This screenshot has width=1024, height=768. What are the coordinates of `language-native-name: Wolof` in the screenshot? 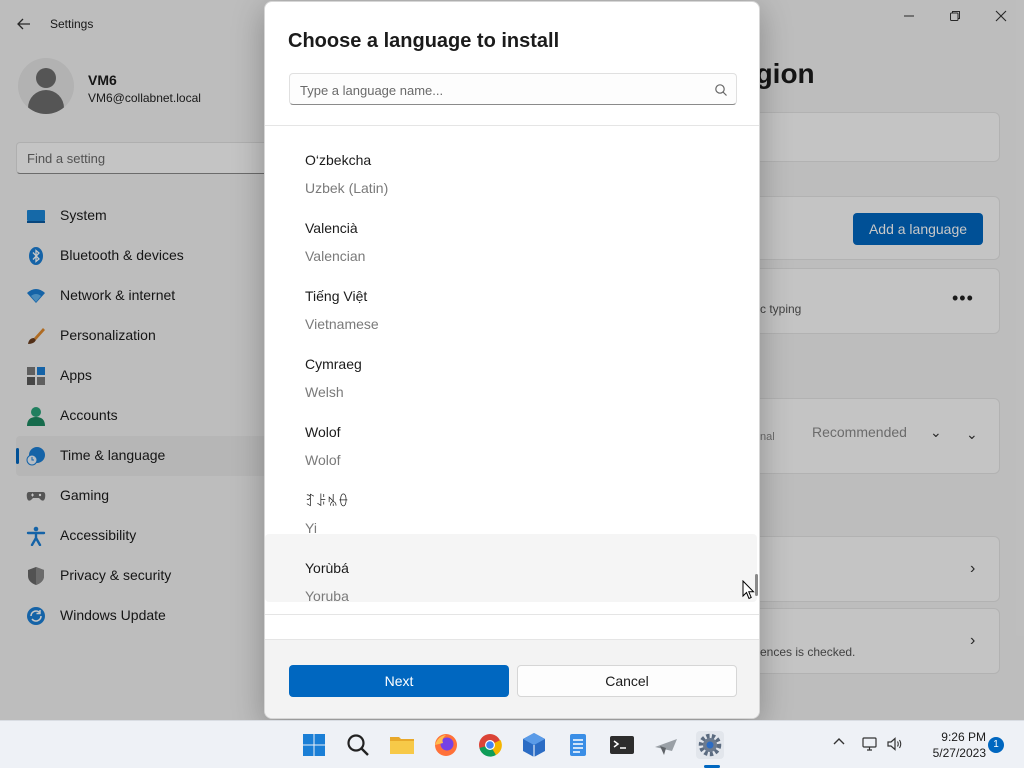 It's located at (323, 432).